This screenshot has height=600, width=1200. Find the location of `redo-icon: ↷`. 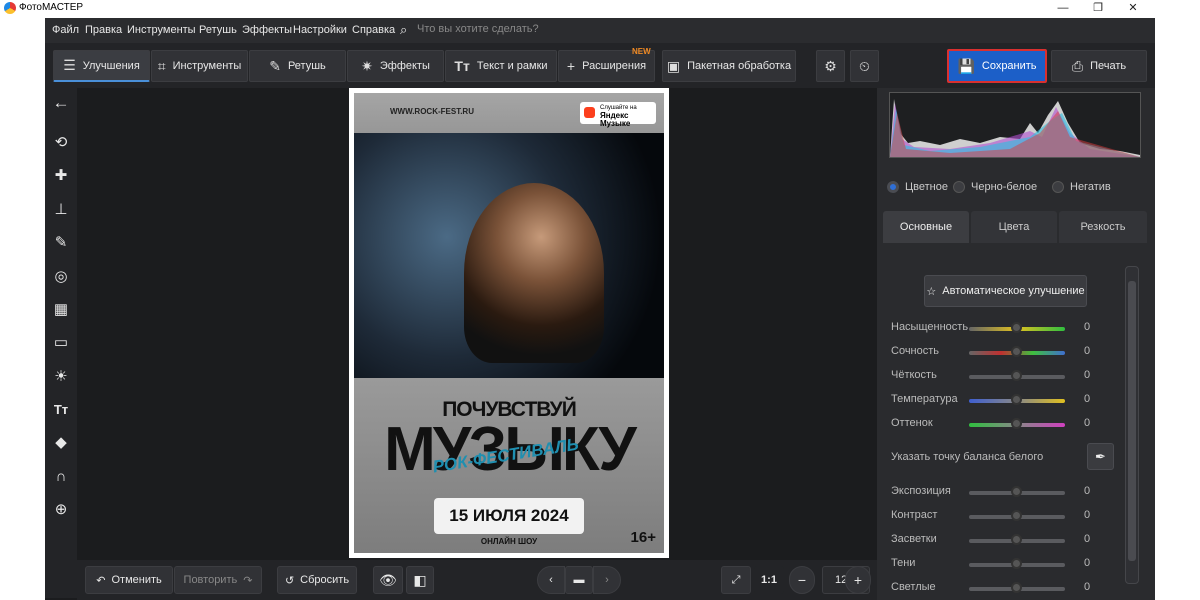

redo-icon: ↷ is located at coordinates (248, 580).